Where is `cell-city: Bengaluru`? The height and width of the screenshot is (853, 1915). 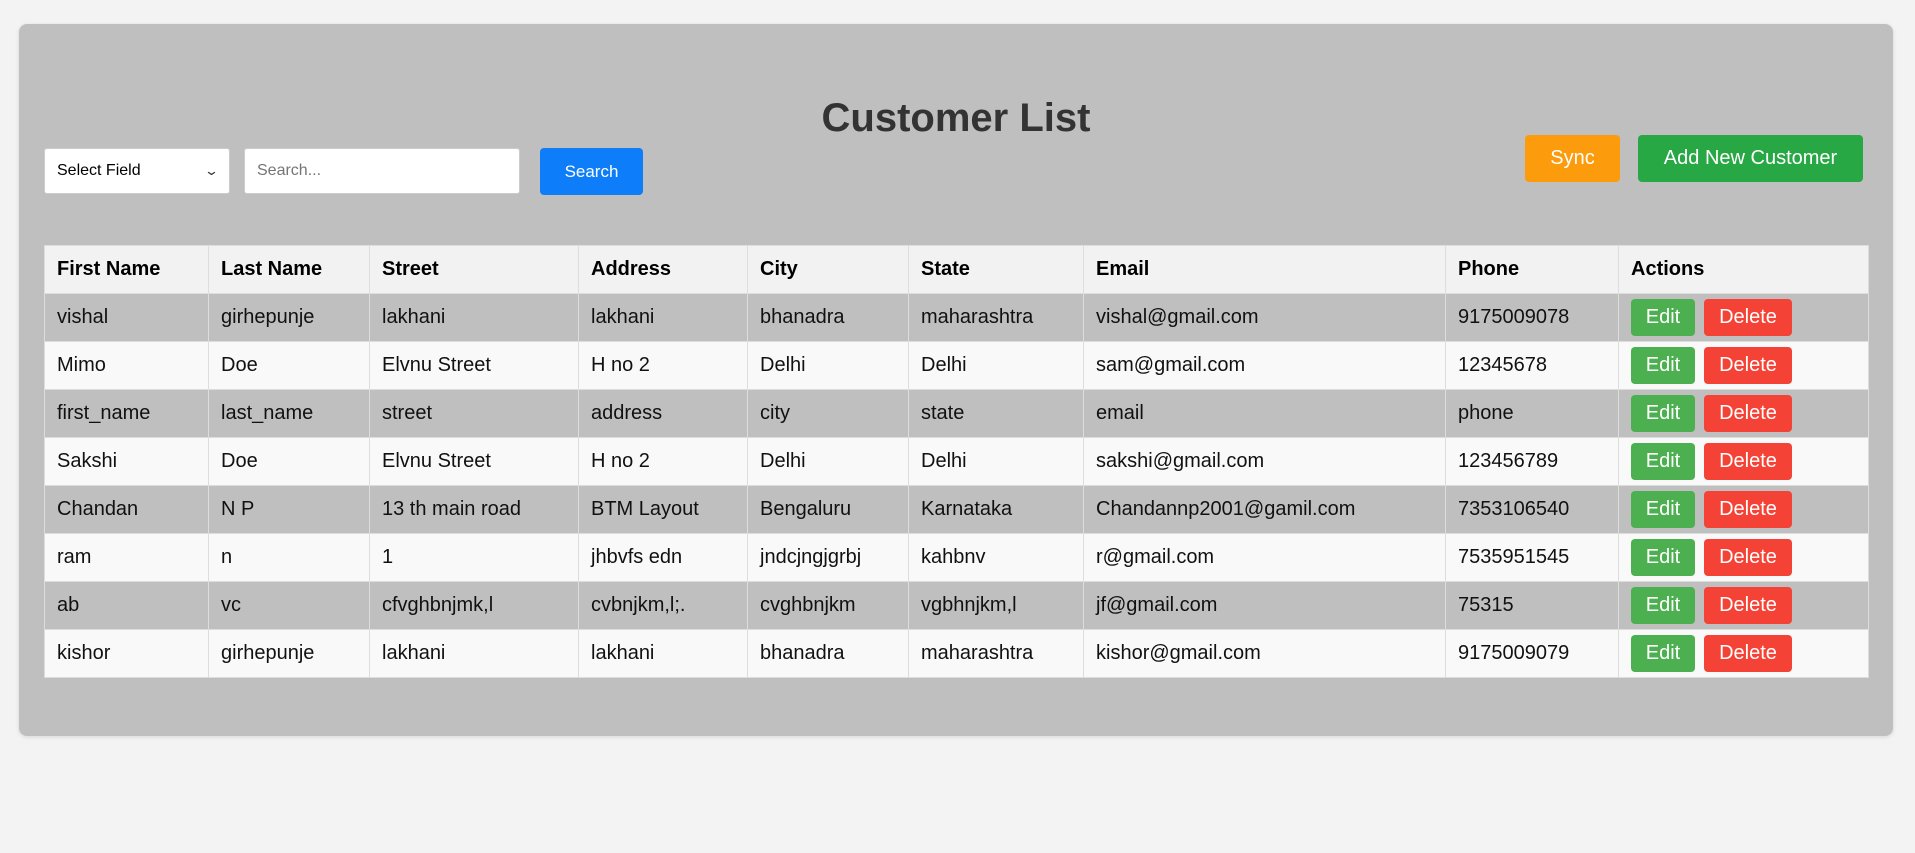
cell-city: Bengaluru is located at coordinates (828, 509).